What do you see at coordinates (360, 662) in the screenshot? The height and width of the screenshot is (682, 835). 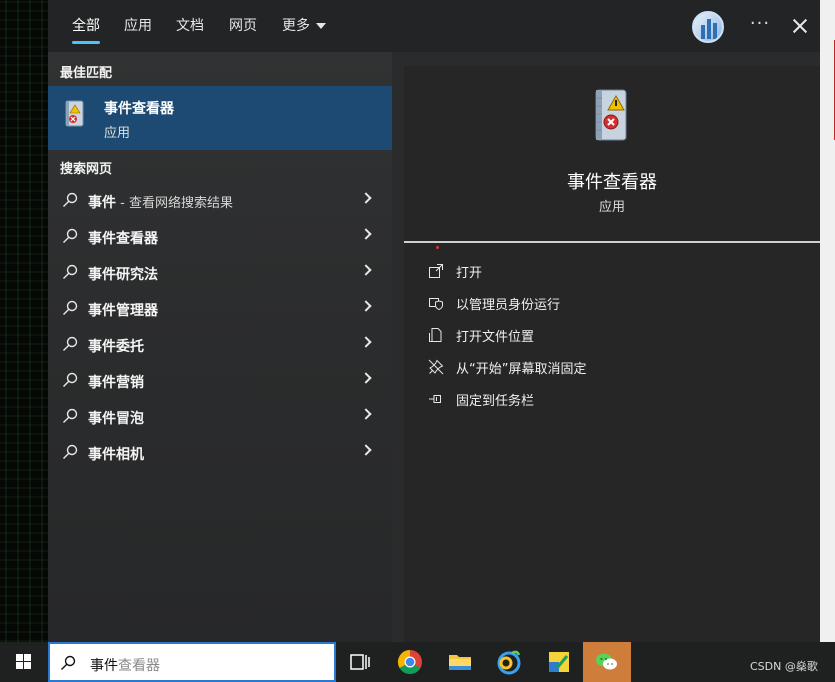 I see `task-view-icon` at bounding box center [360, 662].